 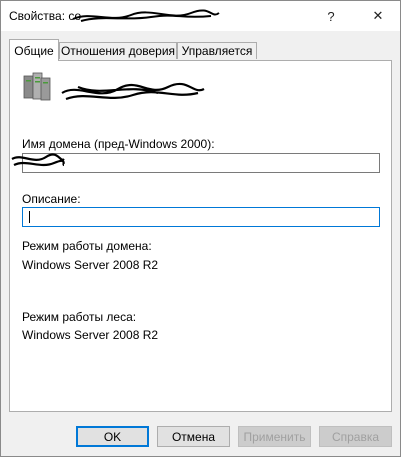 What do you see at coordinates (45, 16) in the screenshot?
I see `window-title: Свойства: со` at bounding box center [45, 16].